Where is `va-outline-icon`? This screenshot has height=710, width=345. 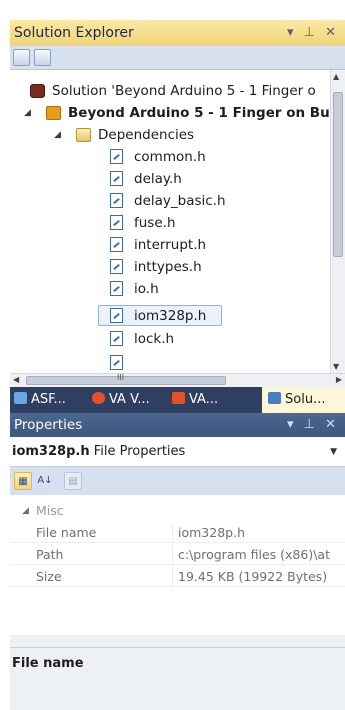
va-outline-icon is located at coordinates (178, 398).